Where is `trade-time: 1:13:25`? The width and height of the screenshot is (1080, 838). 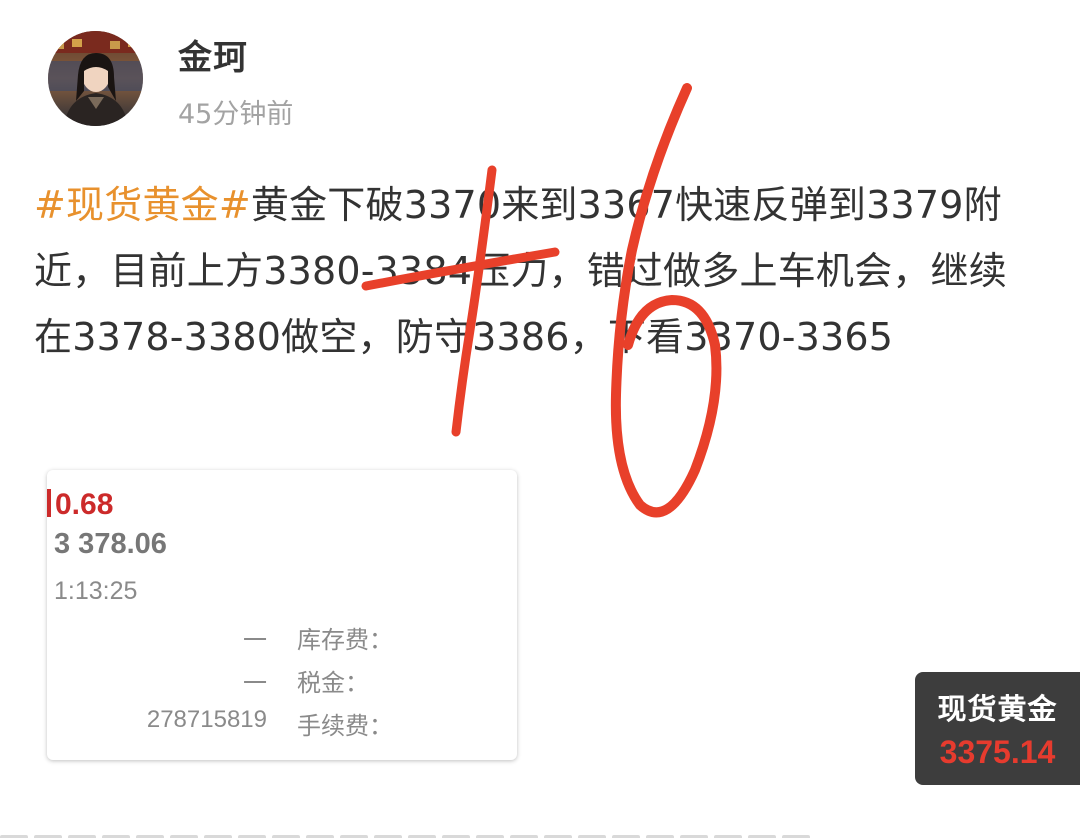
trade-time: 1:13:25 is located at coordinates (96, 591).